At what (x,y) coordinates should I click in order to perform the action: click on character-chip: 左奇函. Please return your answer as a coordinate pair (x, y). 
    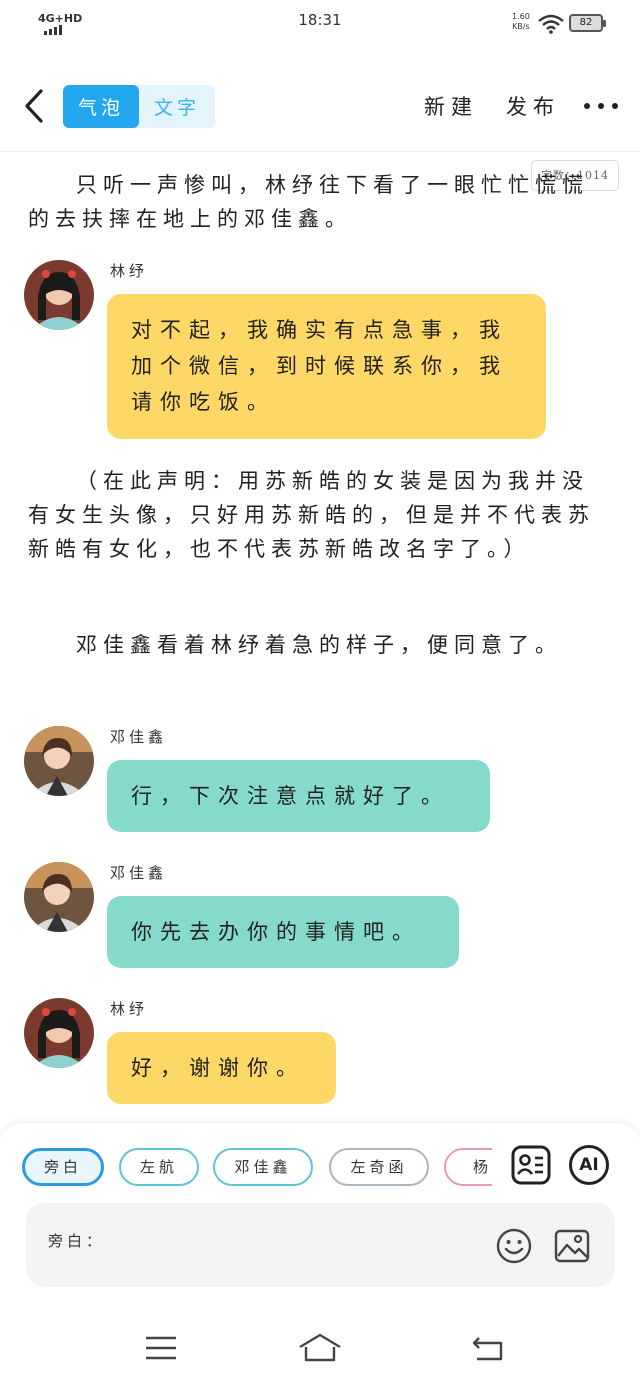
    Looking at the image, I should click on (379, 1167).